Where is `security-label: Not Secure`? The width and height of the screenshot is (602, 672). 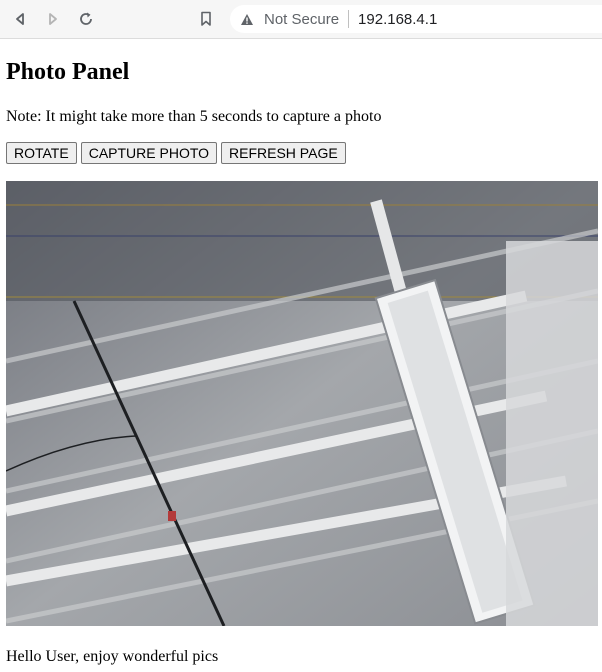 security-label: Not Secure is located at coordinates (301, 19).